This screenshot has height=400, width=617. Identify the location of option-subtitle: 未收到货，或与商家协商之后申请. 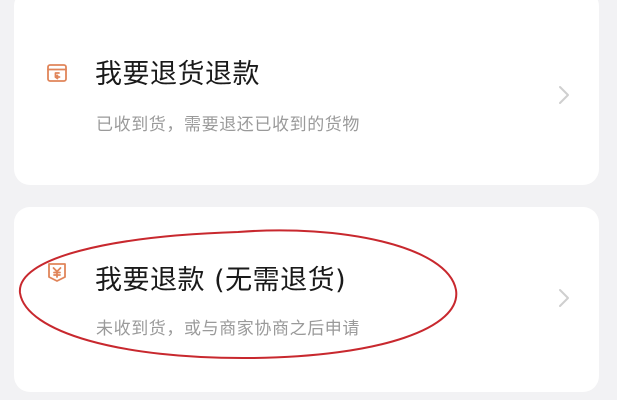
(228, 329).